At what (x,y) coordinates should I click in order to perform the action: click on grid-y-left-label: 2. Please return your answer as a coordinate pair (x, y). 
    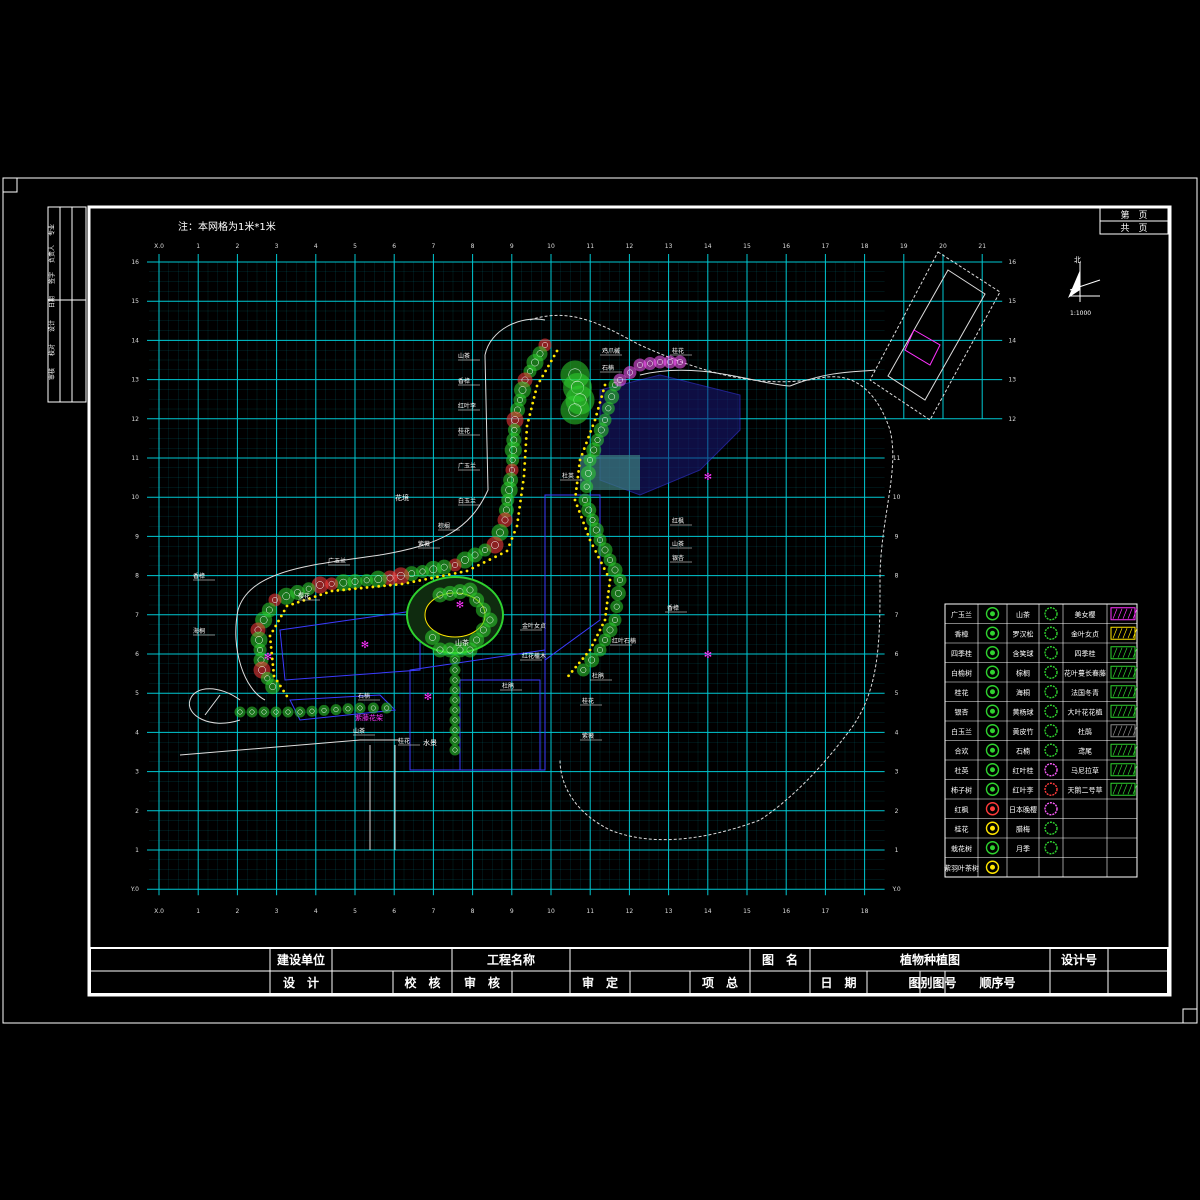
    Looking at the image, I should click on (137, 811).